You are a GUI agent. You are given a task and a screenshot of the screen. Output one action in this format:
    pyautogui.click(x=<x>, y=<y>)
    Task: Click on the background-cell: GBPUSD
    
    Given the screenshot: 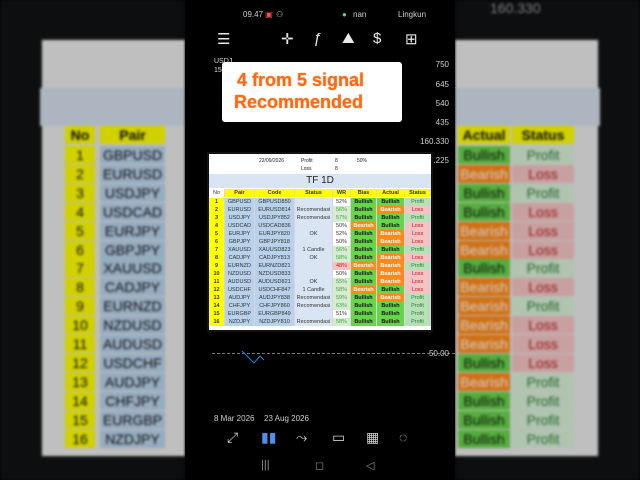 What is the action you would take?
    pyautogui.click(x=132, y=155)
    